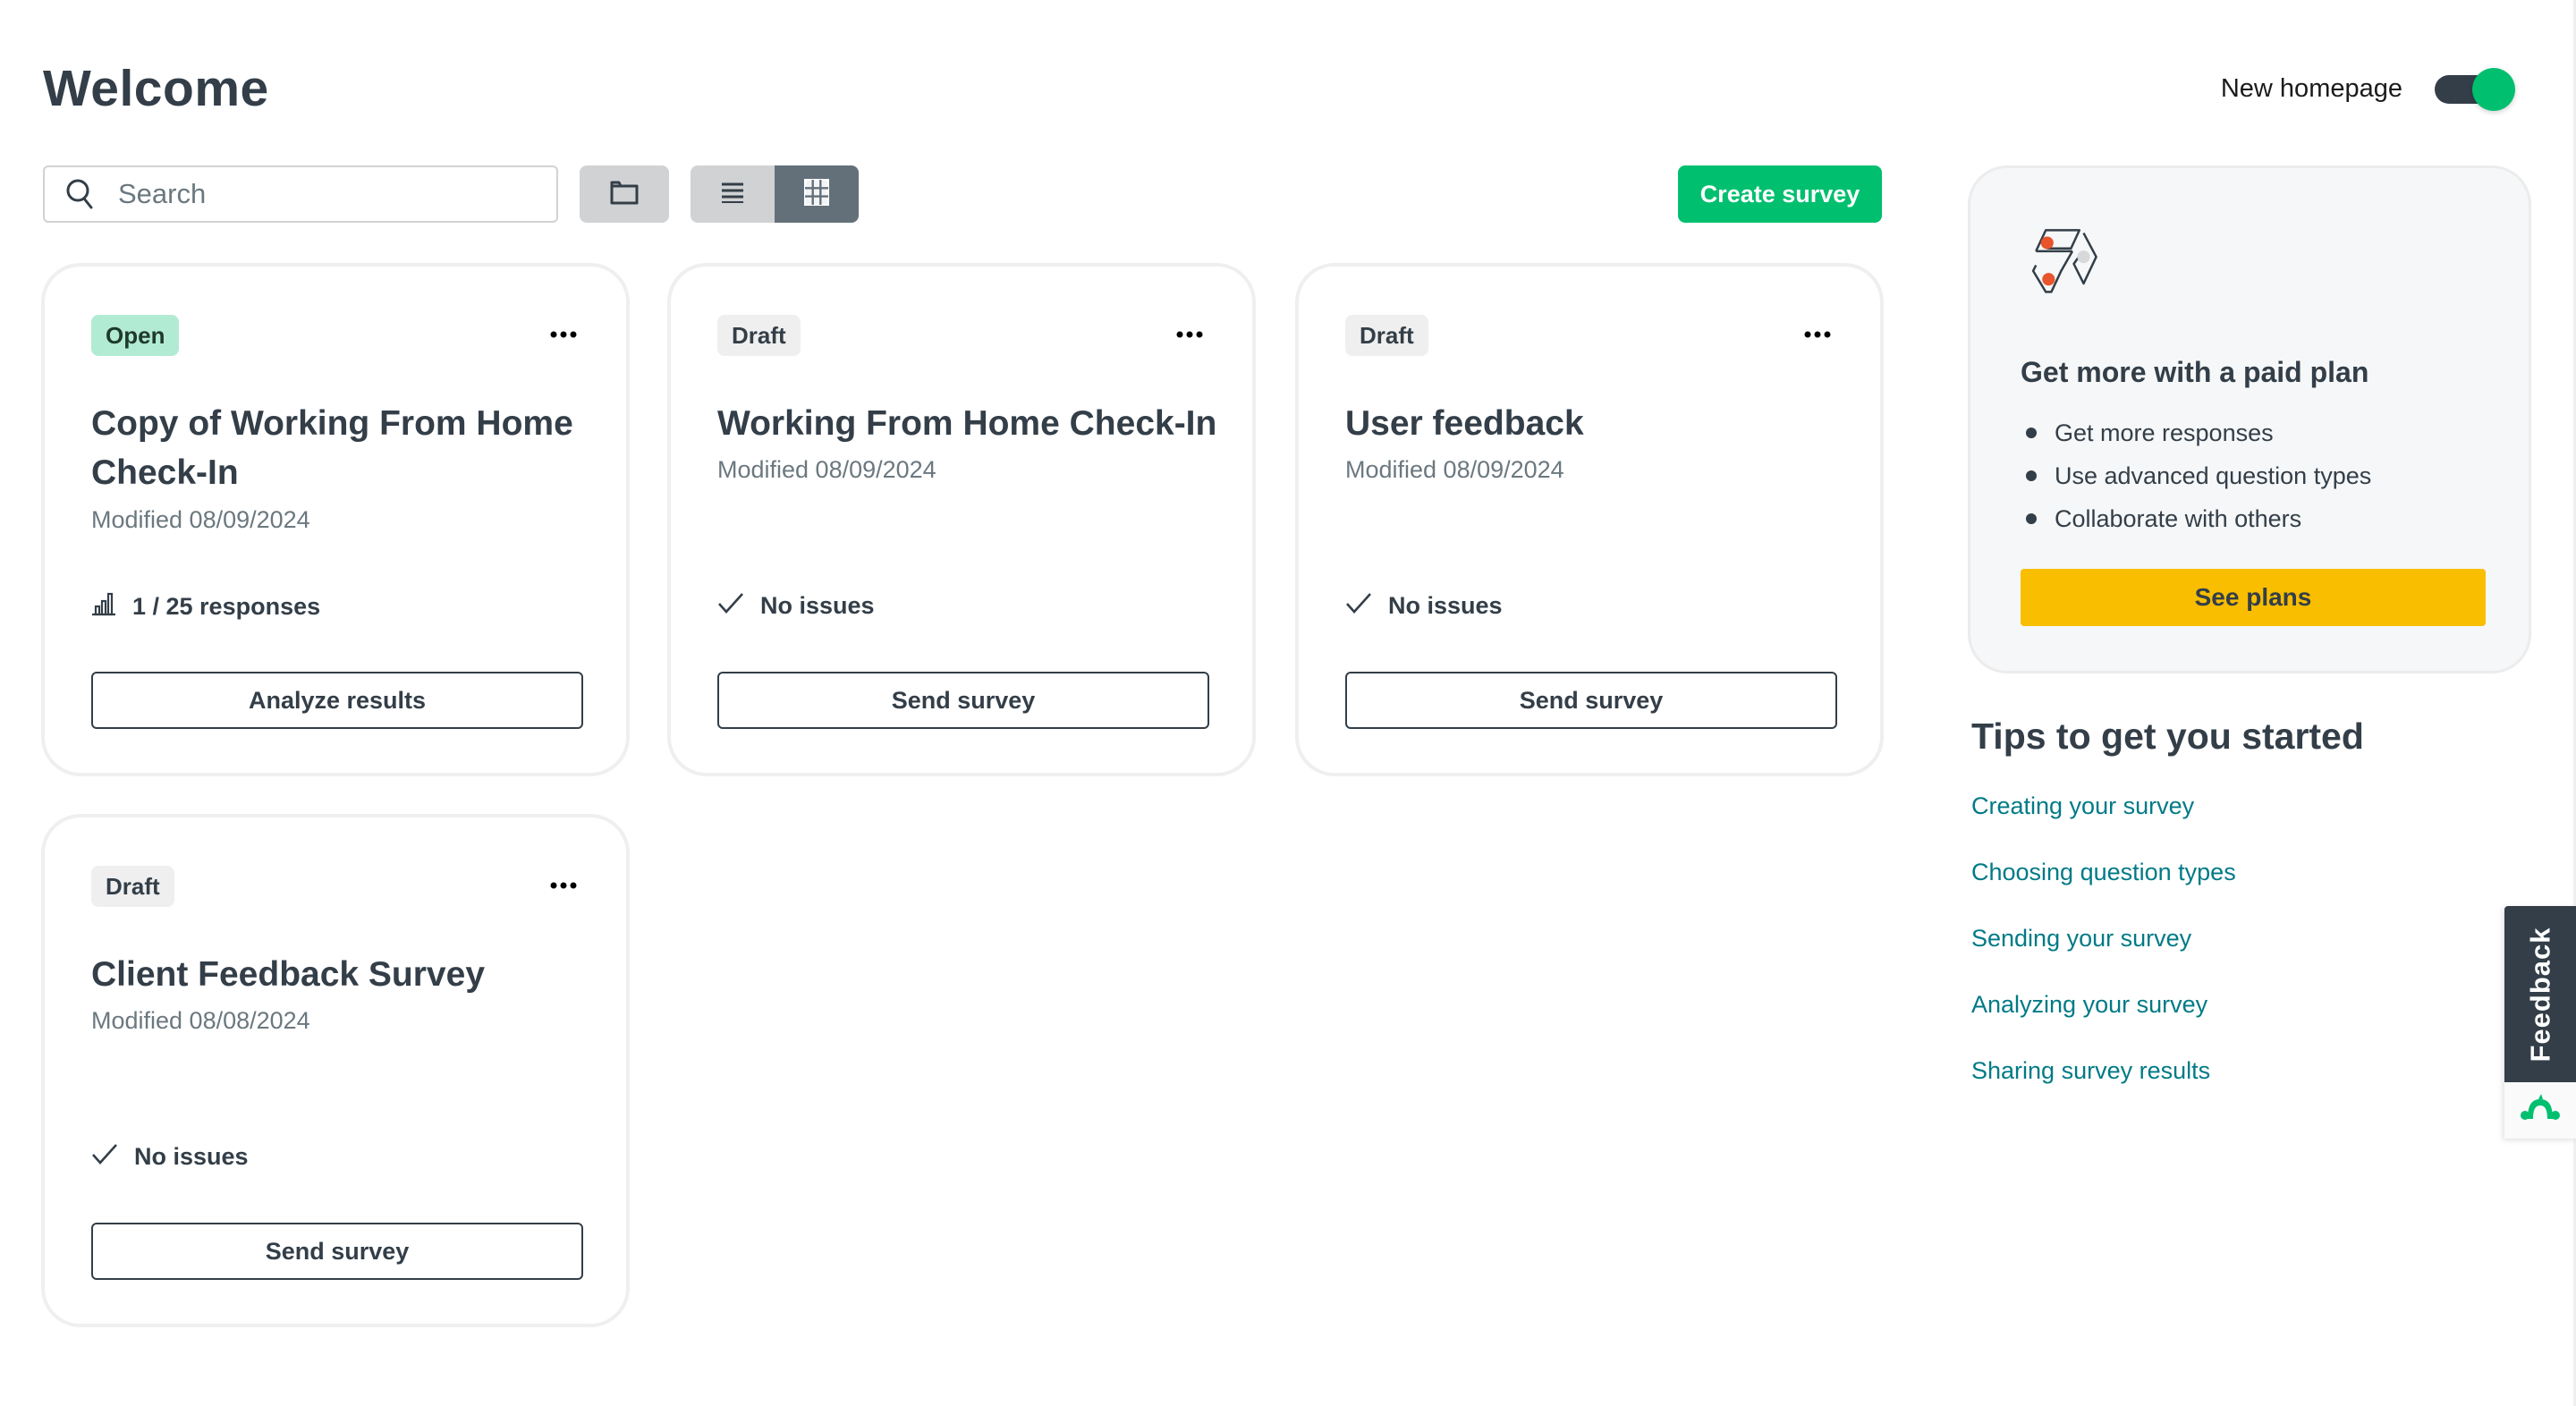 The height and width of the screenshot is (1406, 2576). Describe the element at coordinates (2081, 939) in the screenshot. I see `tip-link-sending-survey: Sending your survey` at that location.